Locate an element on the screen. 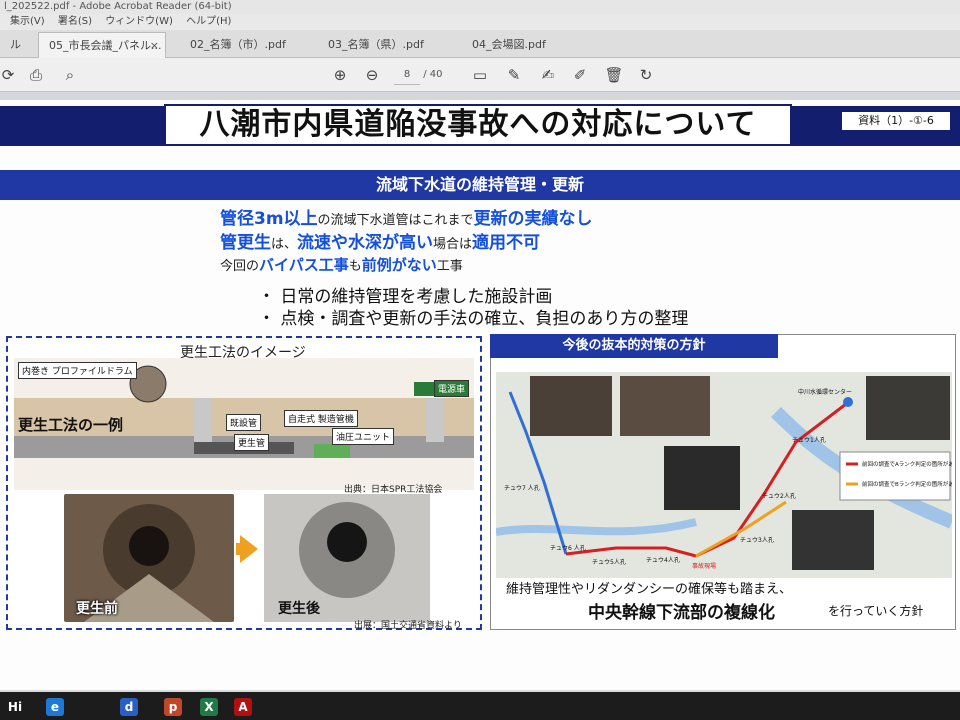  map-label-center: 中川水循環センター is located at coordinates (825, 392).